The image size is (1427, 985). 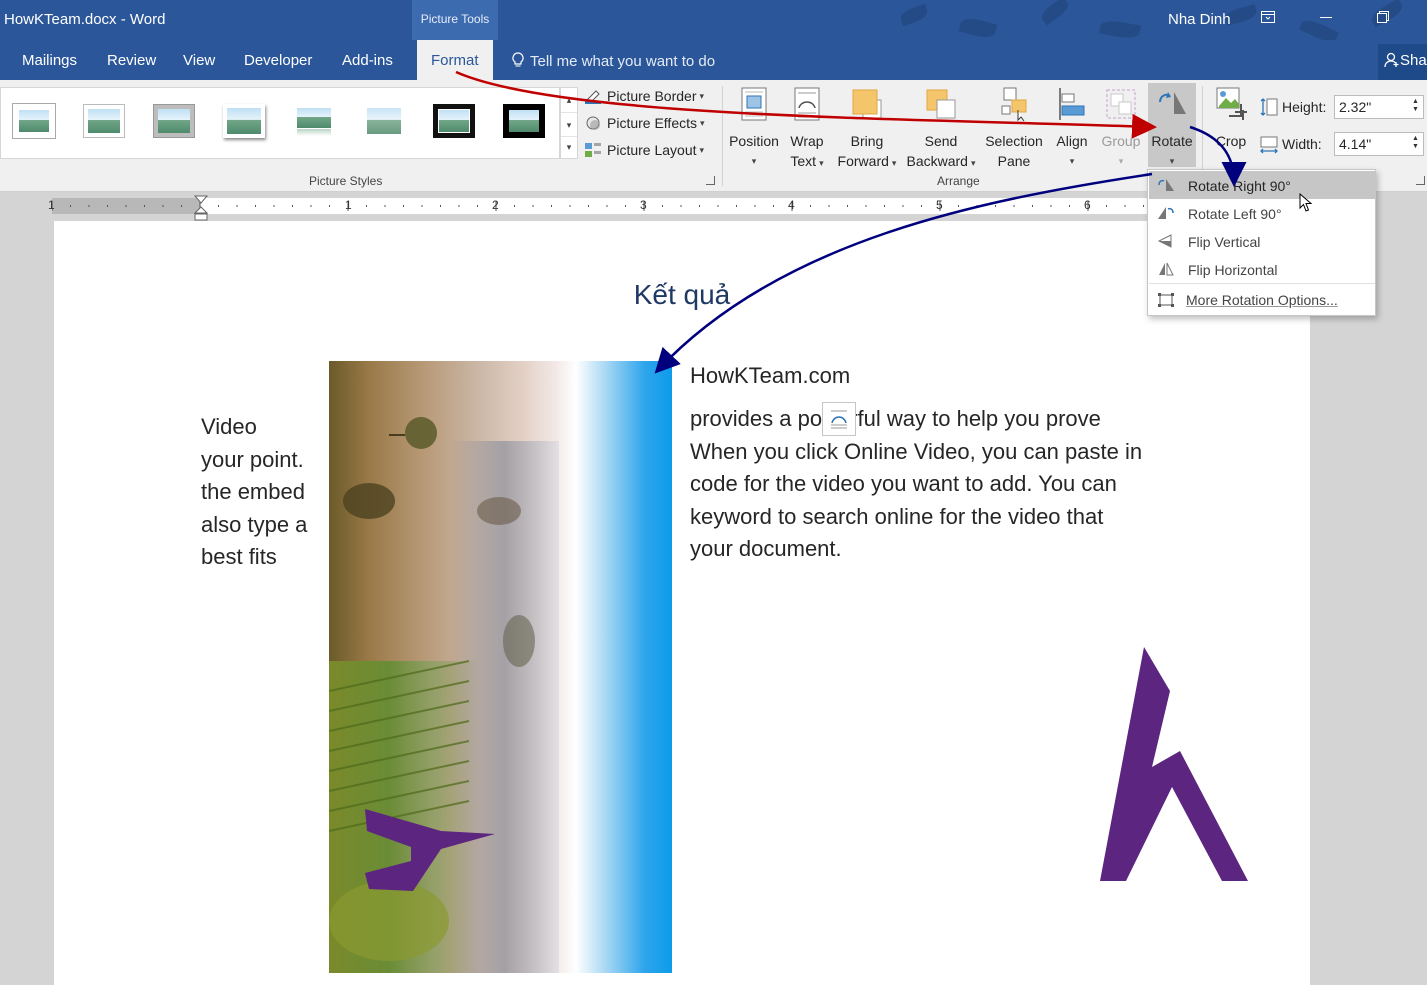 What do you see at coordinates (593, 97) in the screenshot?
I see `picture-border-icon` at bounding box center [593, 97].